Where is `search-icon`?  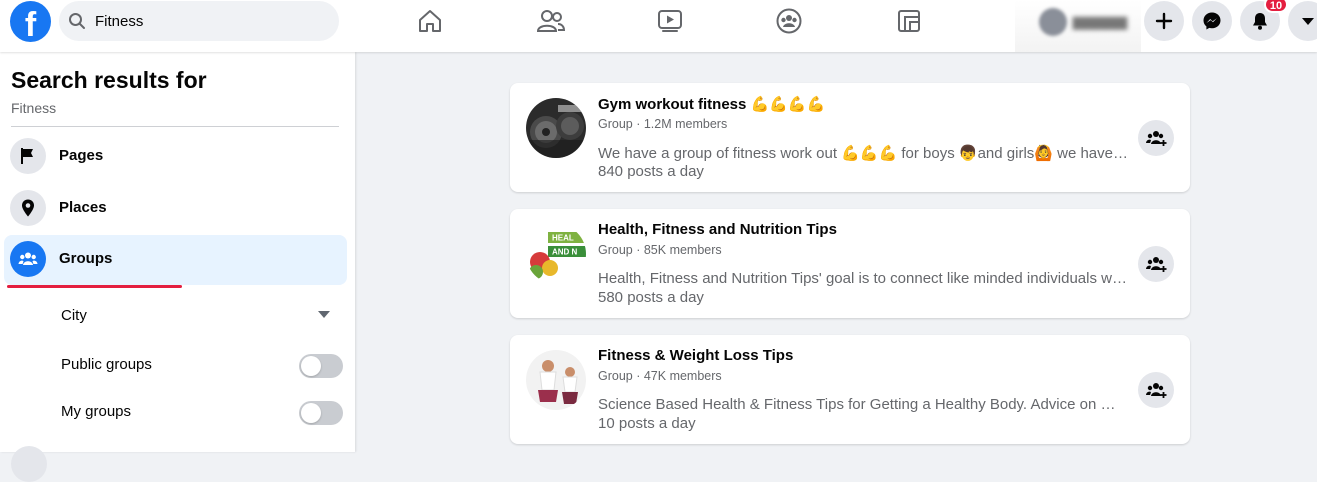
search-icon is located at coordinates (77, 21).